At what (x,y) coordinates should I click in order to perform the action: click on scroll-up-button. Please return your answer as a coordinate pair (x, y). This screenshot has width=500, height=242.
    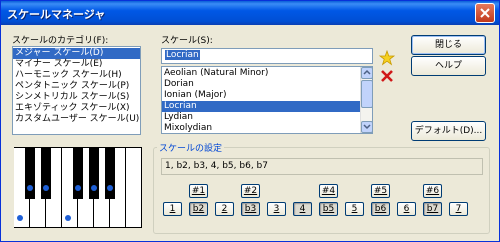
    Looking at the image, I should click on (366, 73).